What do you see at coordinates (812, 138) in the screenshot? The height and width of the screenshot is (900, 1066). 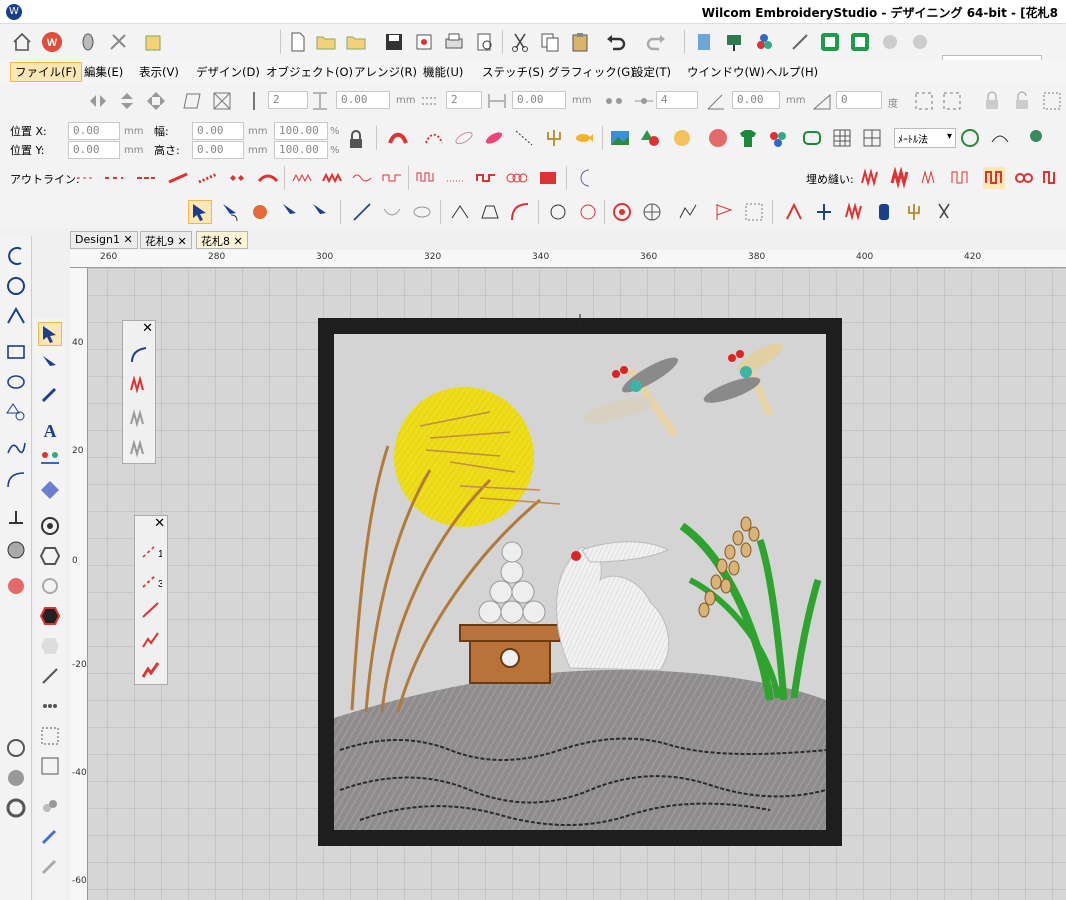 I see `hoop-outline-icon` at bounding box center [812, 138].